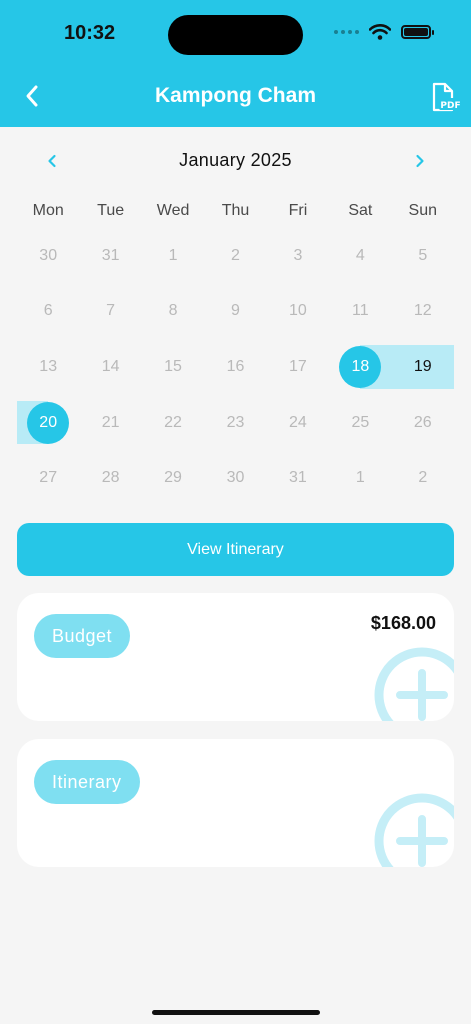  Describe the element at coordinates (235, 423) in the screenshot. I see `calendar-day: 23` at that location.